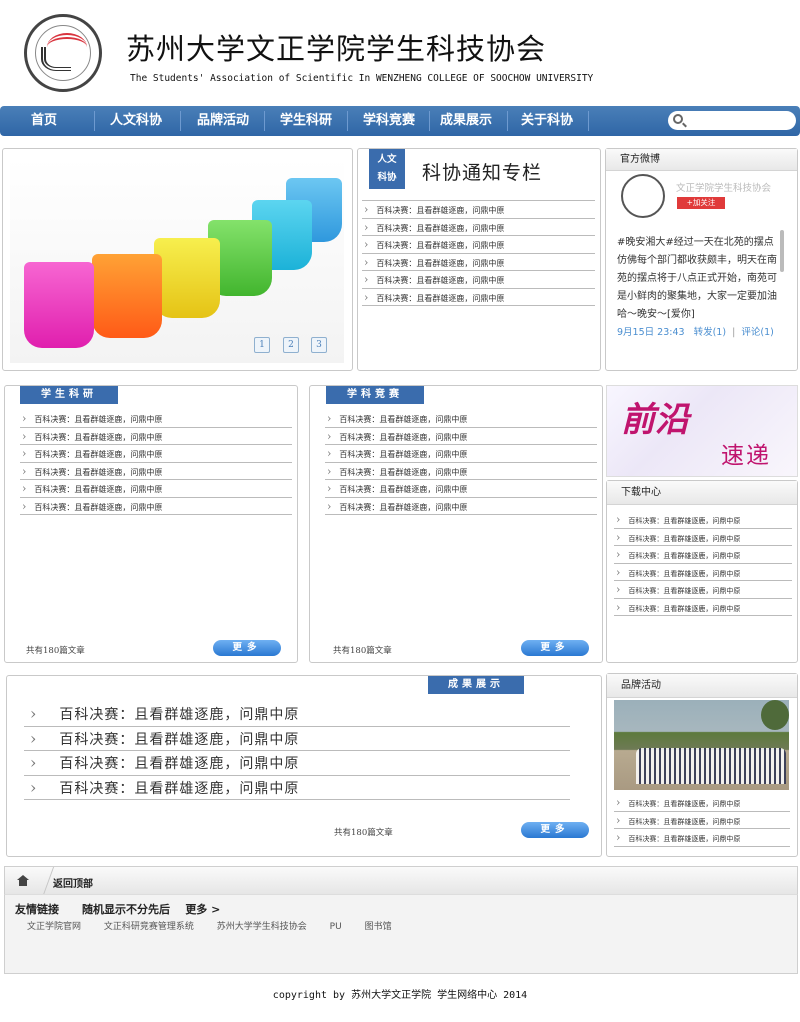 This screenshot has width=800, height=1022. Describe the element at coordinates (177, 260) in the screenshot. I see `slider-image` at that location.